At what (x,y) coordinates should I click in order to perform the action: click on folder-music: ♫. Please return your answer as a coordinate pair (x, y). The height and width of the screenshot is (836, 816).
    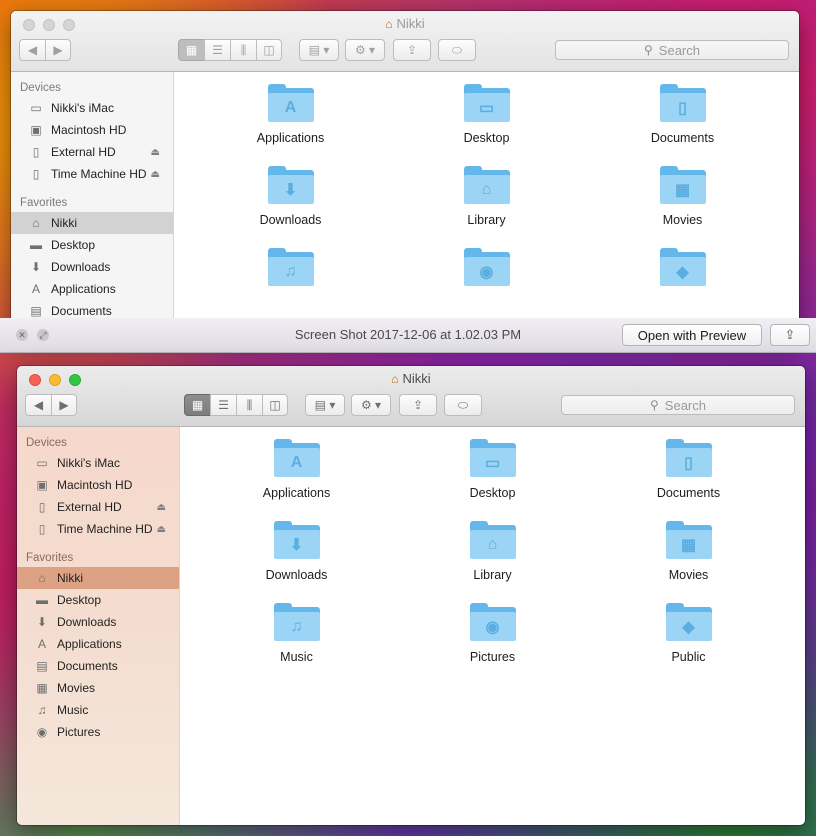
    Looking at the image, I should click on (291, 271).